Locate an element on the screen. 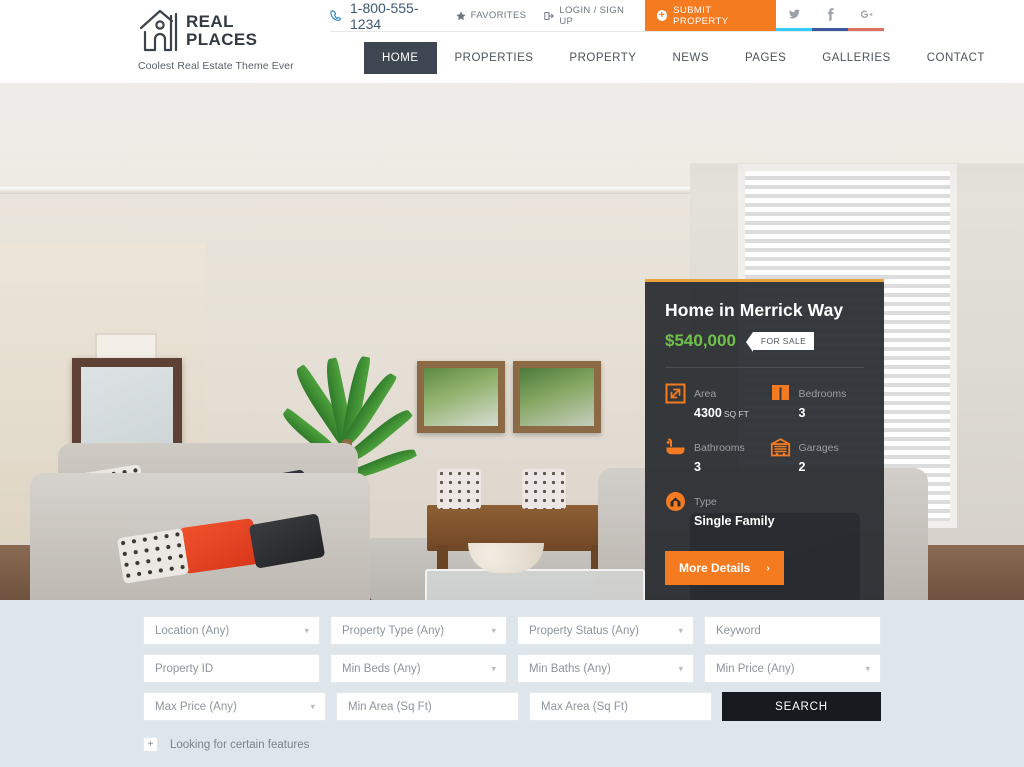 Image resolution: width=1024 pixels, height=767 pixels. property-type-select: Property Type (Any) ▾ is located at coordinates (418, 630).